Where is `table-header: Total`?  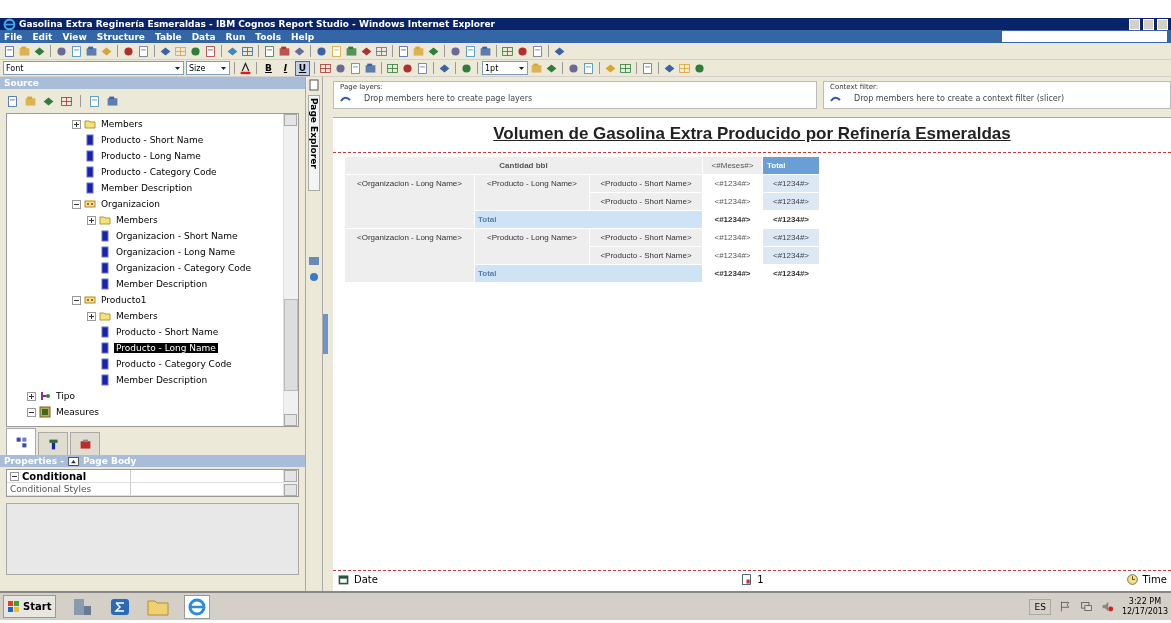
table-header: Total is located at coordinates (791, 166).